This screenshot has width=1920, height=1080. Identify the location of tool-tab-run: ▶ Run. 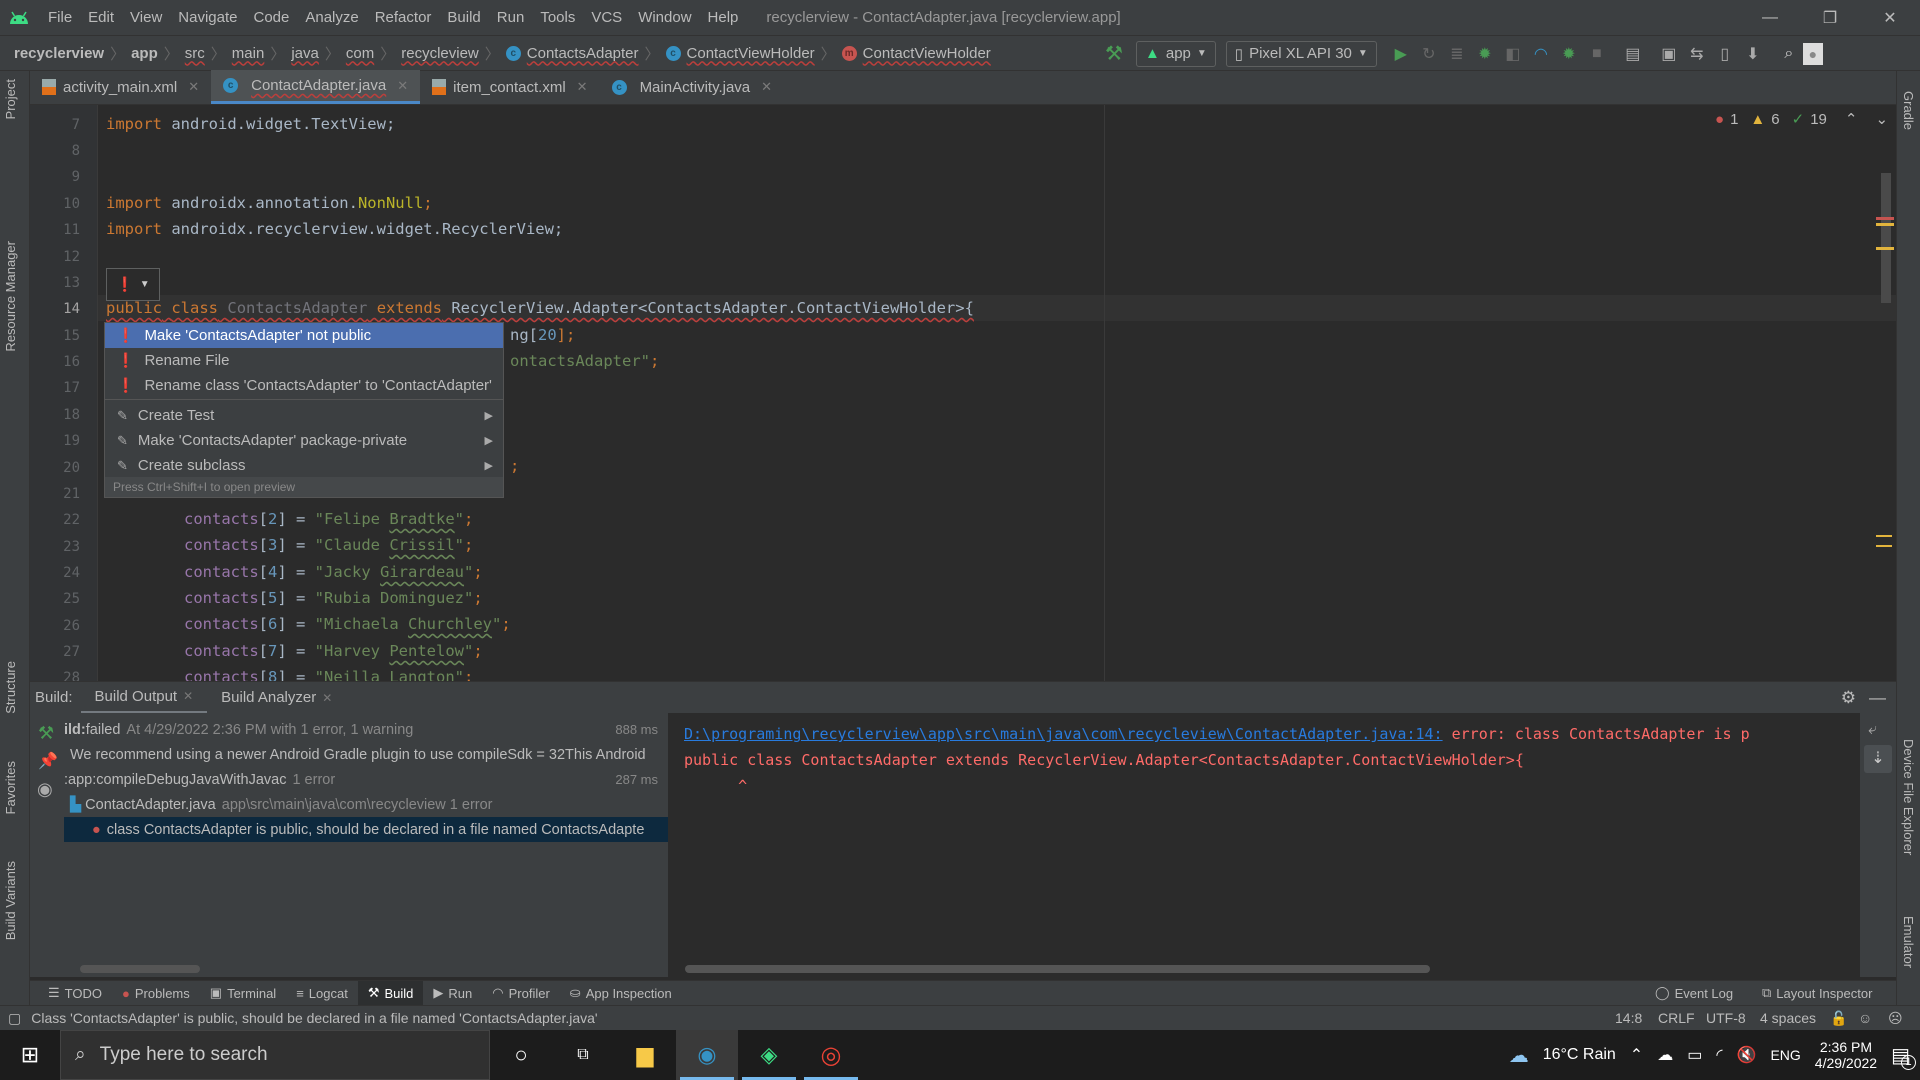
(452, 993).